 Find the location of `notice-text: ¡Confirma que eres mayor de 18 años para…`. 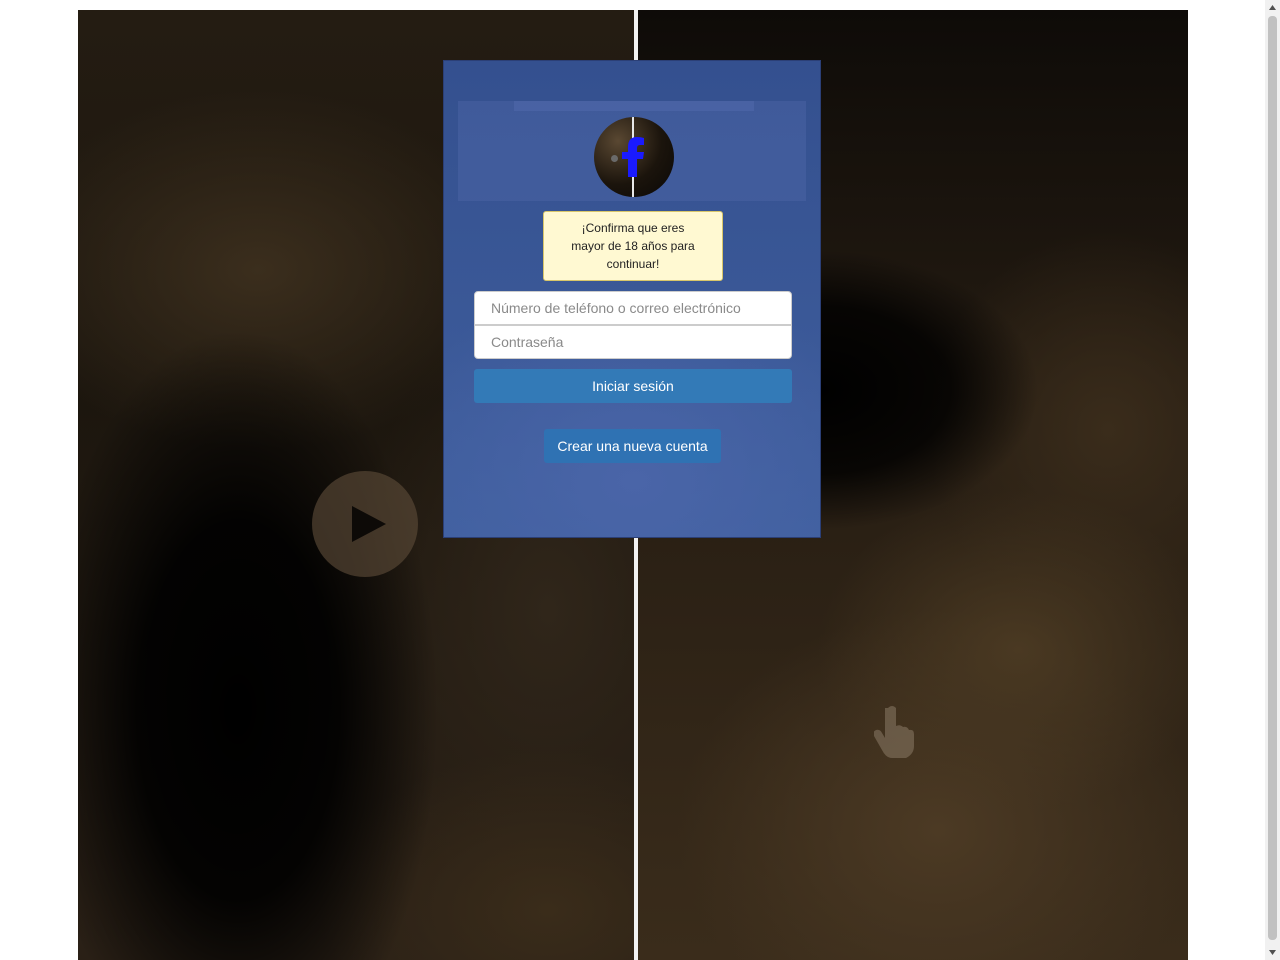

notice-text: ¡Confirma que eres mayor de 18 años para… is located at coordinates (633, 246).